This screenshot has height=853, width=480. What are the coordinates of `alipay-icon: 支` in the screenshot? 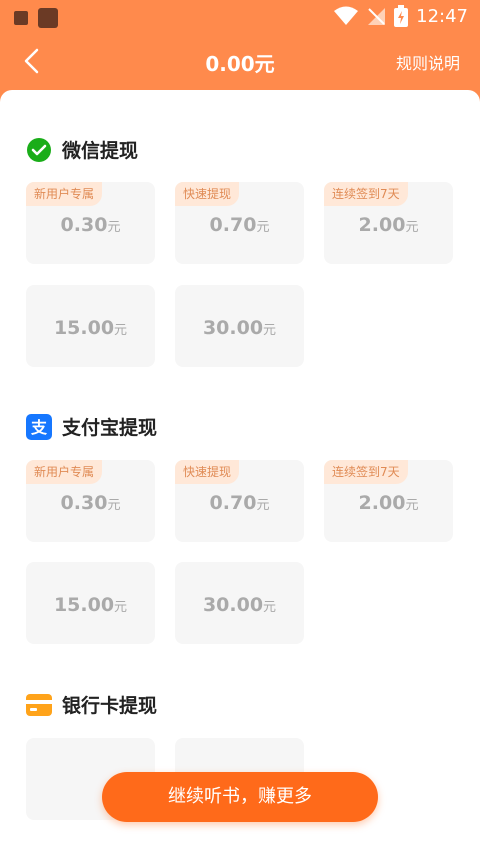 It's located at (39, 426).